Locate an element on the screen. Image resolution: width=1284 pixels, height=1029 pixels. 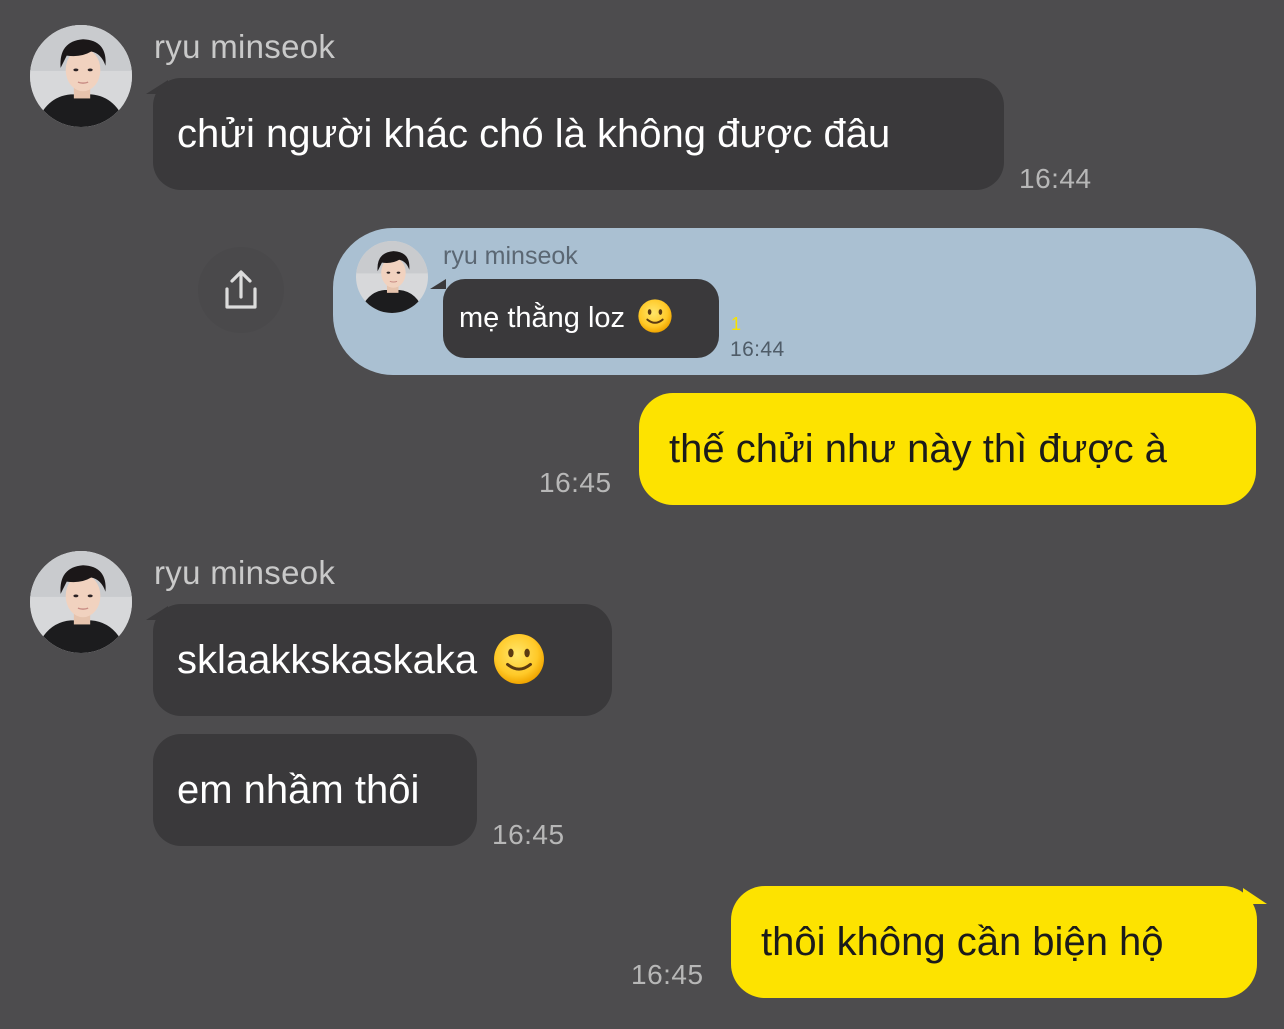
message-bubble: em nhầm thôi is located at coordinates (315, 790).